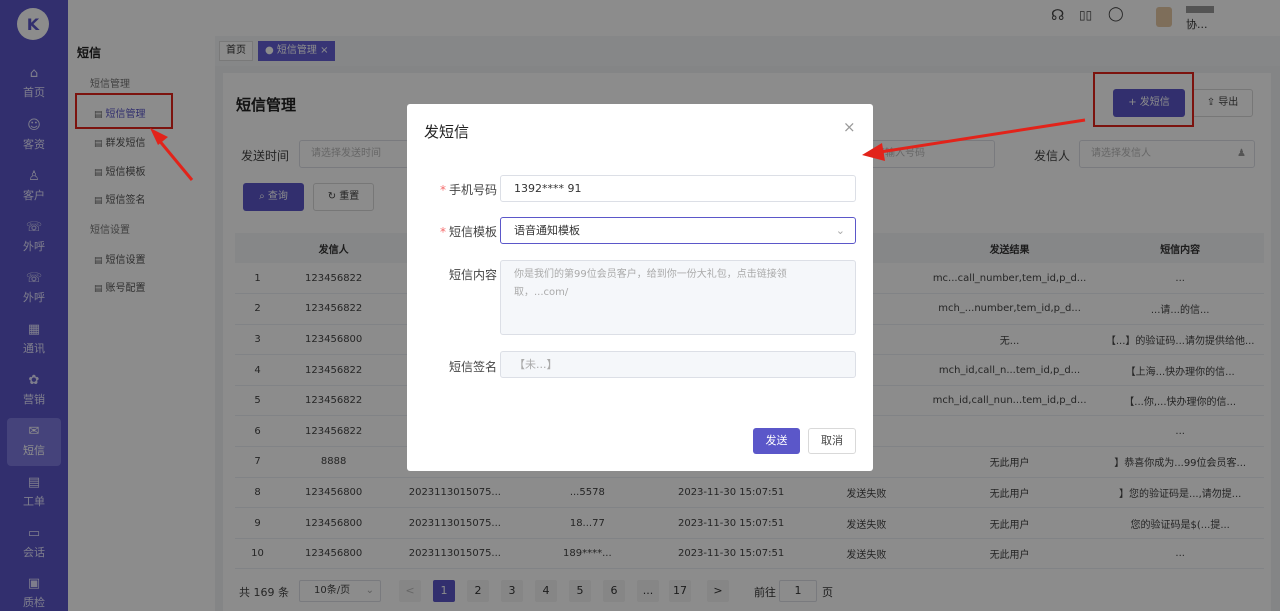 The width and height of the screenshot is (1280, 611). I want to click on annotation-arrows, so click(618, 149).